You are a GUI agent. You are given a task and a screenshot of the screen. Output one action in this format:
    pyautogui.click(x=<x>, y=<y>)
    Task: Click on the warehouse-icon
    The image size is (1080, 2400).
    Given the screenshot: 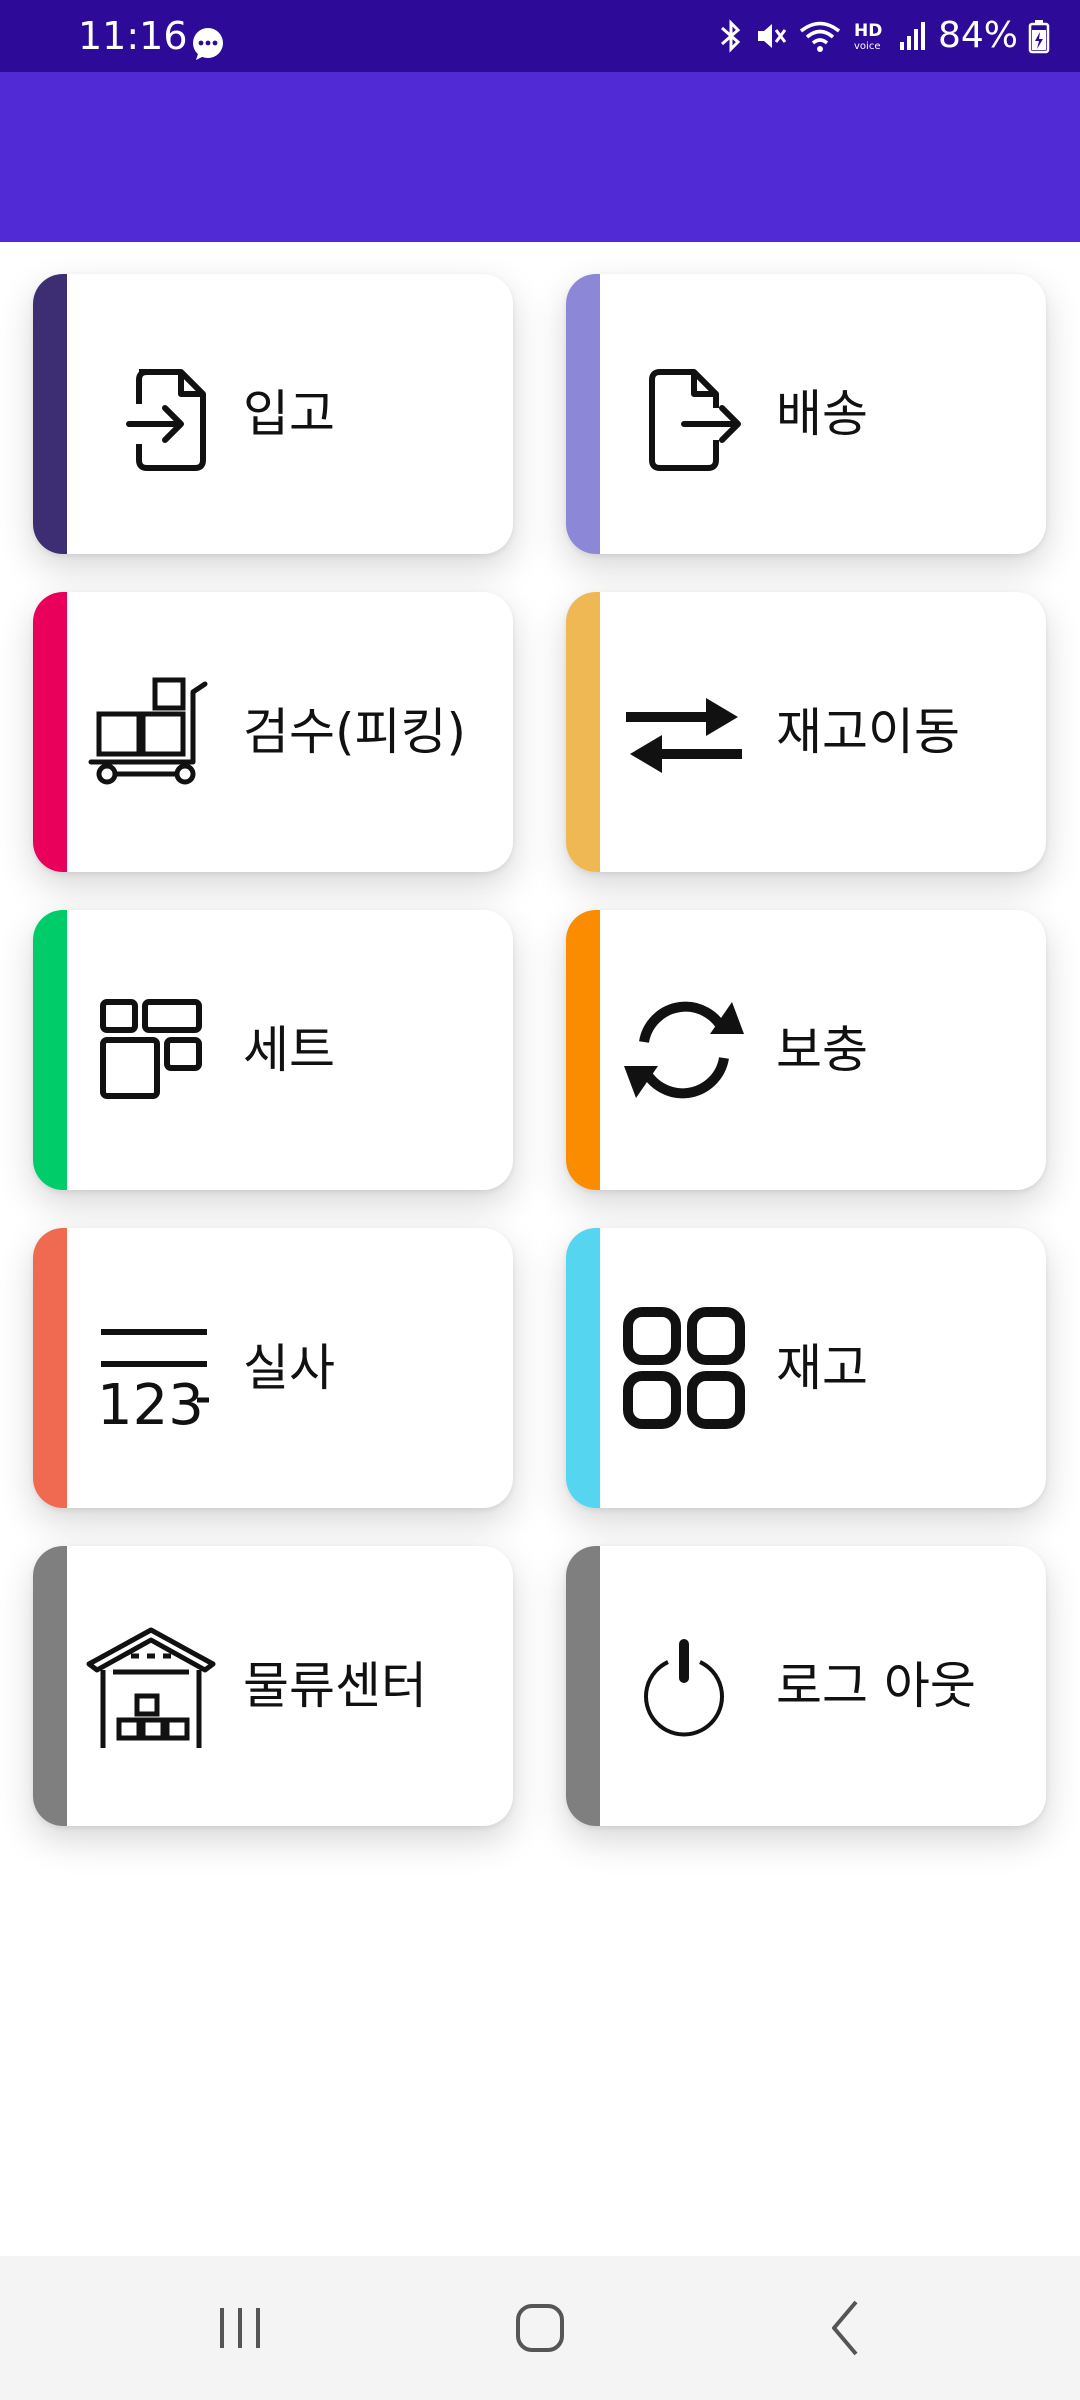 What is the action you would take?
    pyautogui.click(x=151, y=1687)
    